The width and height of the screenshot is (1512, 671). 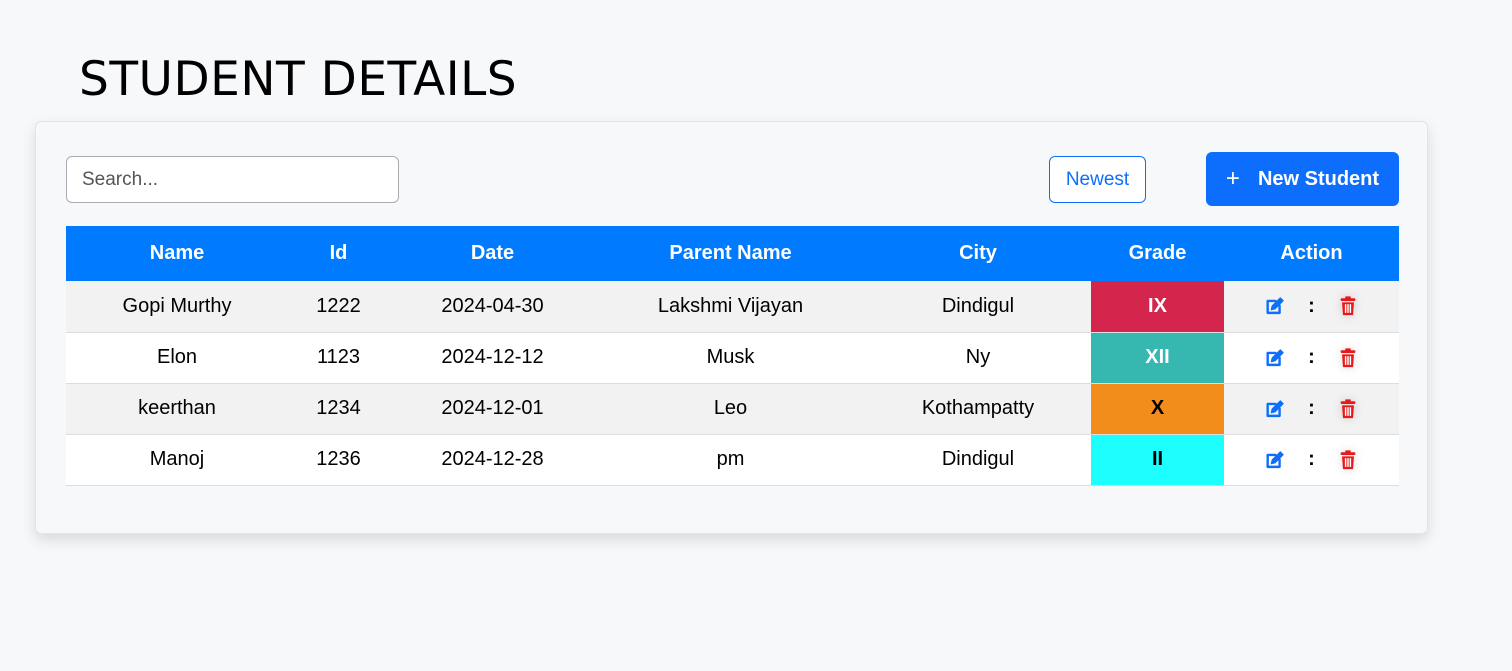 What do you see at coordinates (338, 305) in the screenshot?
I see `cell-id: 1222` at bounding box center [338, 305].